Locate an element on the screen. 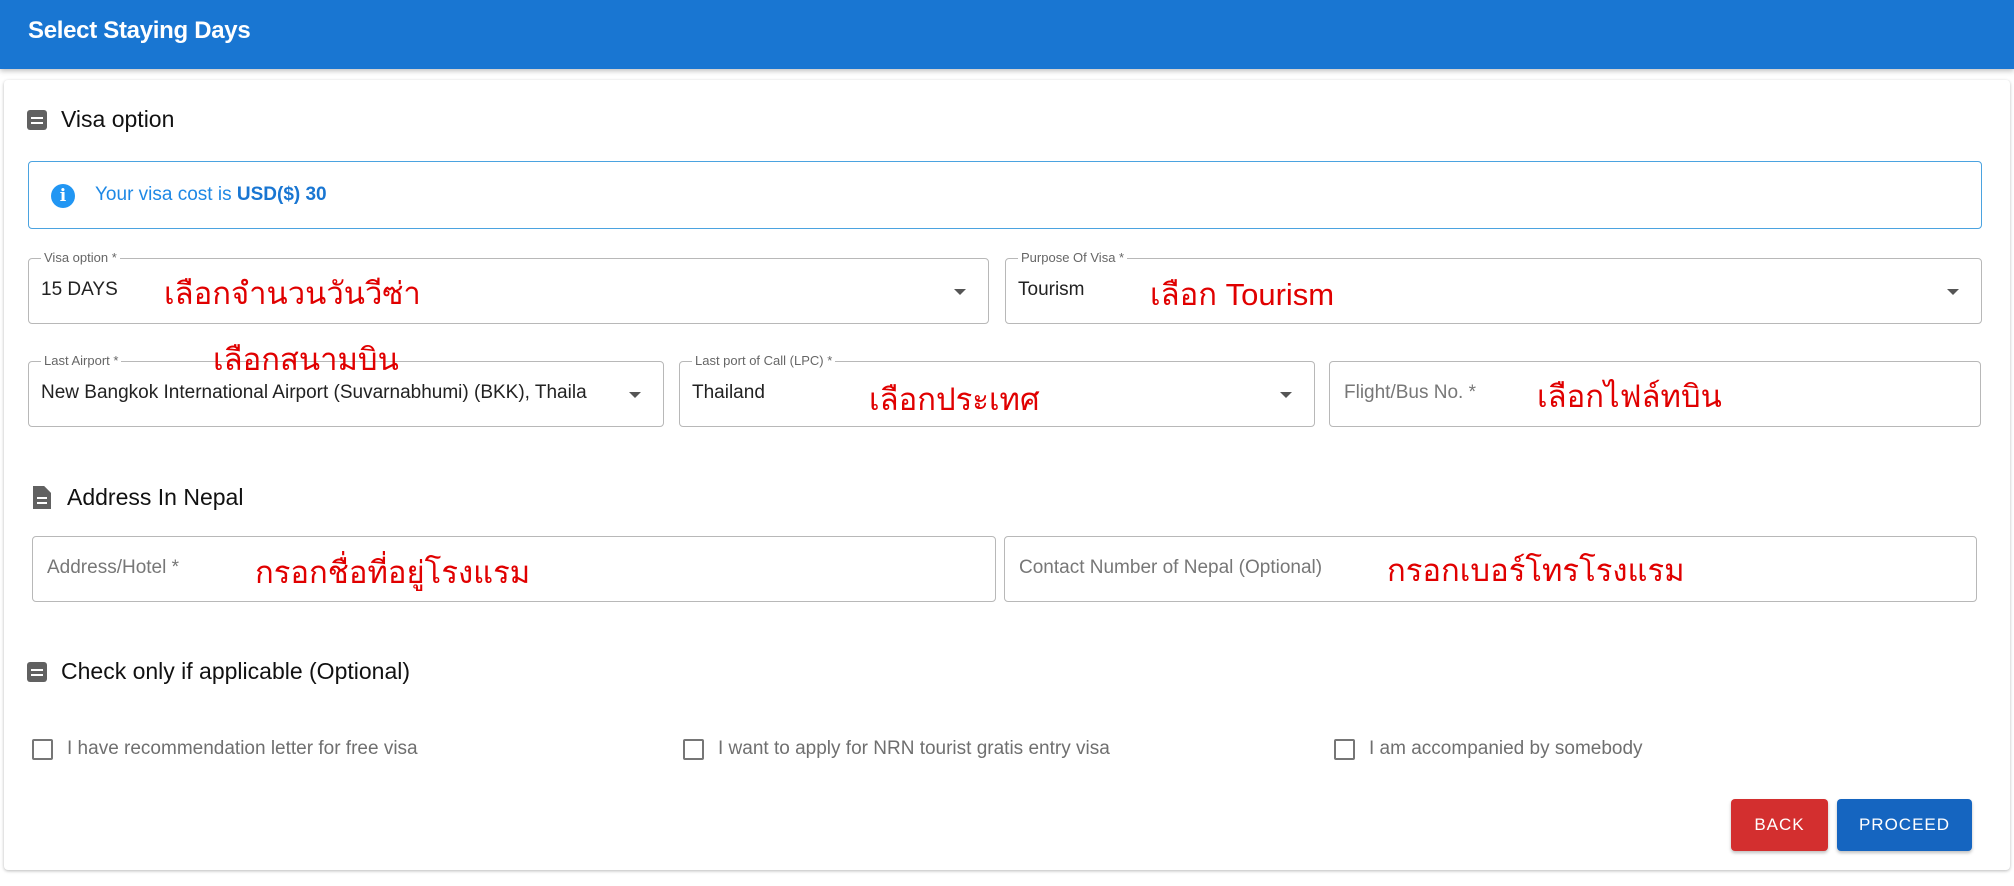 This screenshot has width=2014, height=886. annotation-hotel: กรอกชื่อที่อยู่โรงแรม is located at coordinates (393, 572).